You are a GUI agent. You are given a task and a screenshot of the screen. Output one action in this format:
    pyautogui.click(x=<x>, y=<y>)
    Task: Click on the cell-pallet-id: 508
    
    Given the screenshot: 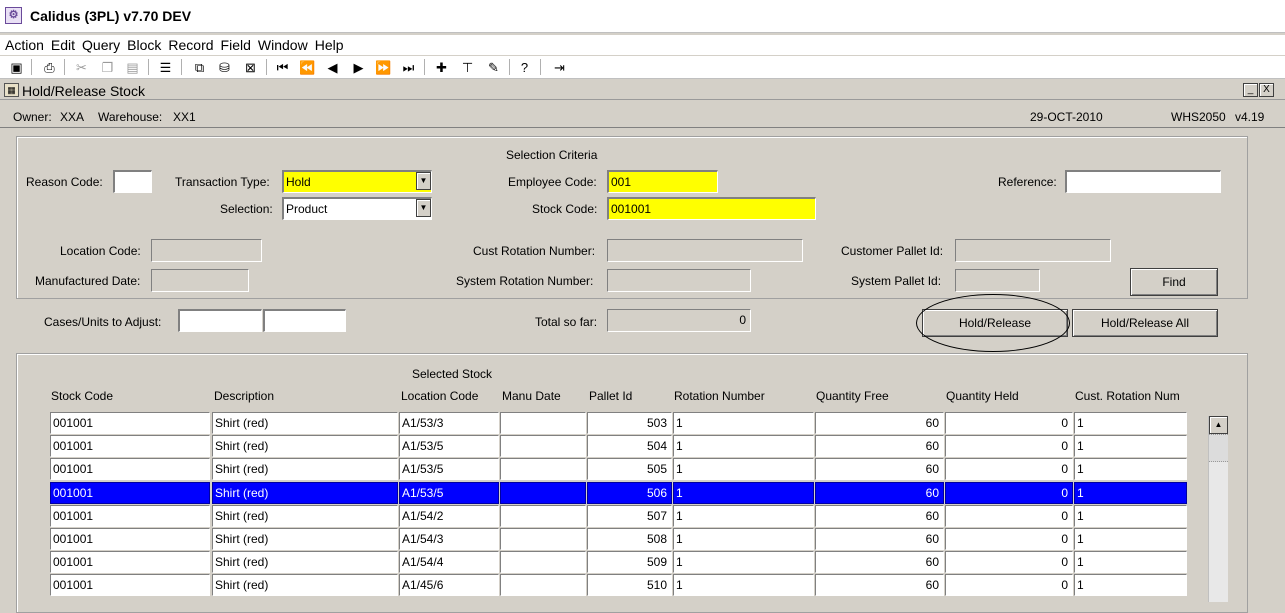 What is the action you would take?
    pyautogui.click(x=629, y=539)
    